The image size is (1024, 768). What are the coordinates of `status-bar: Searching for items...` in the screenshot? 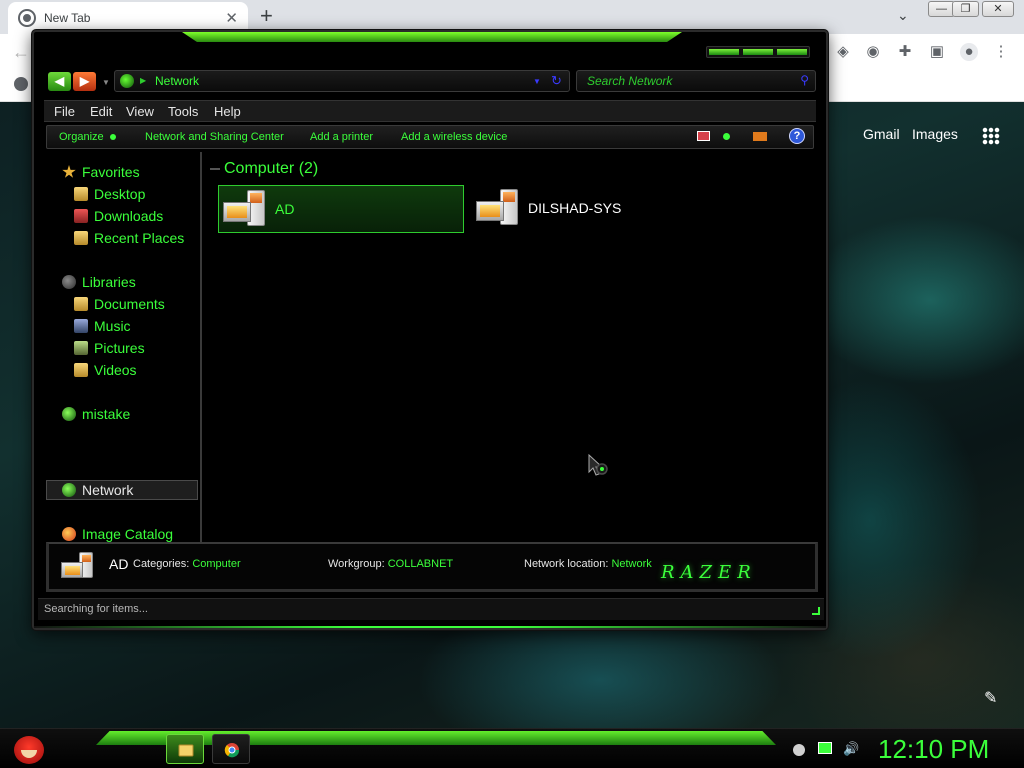 It's located at (431, 609).